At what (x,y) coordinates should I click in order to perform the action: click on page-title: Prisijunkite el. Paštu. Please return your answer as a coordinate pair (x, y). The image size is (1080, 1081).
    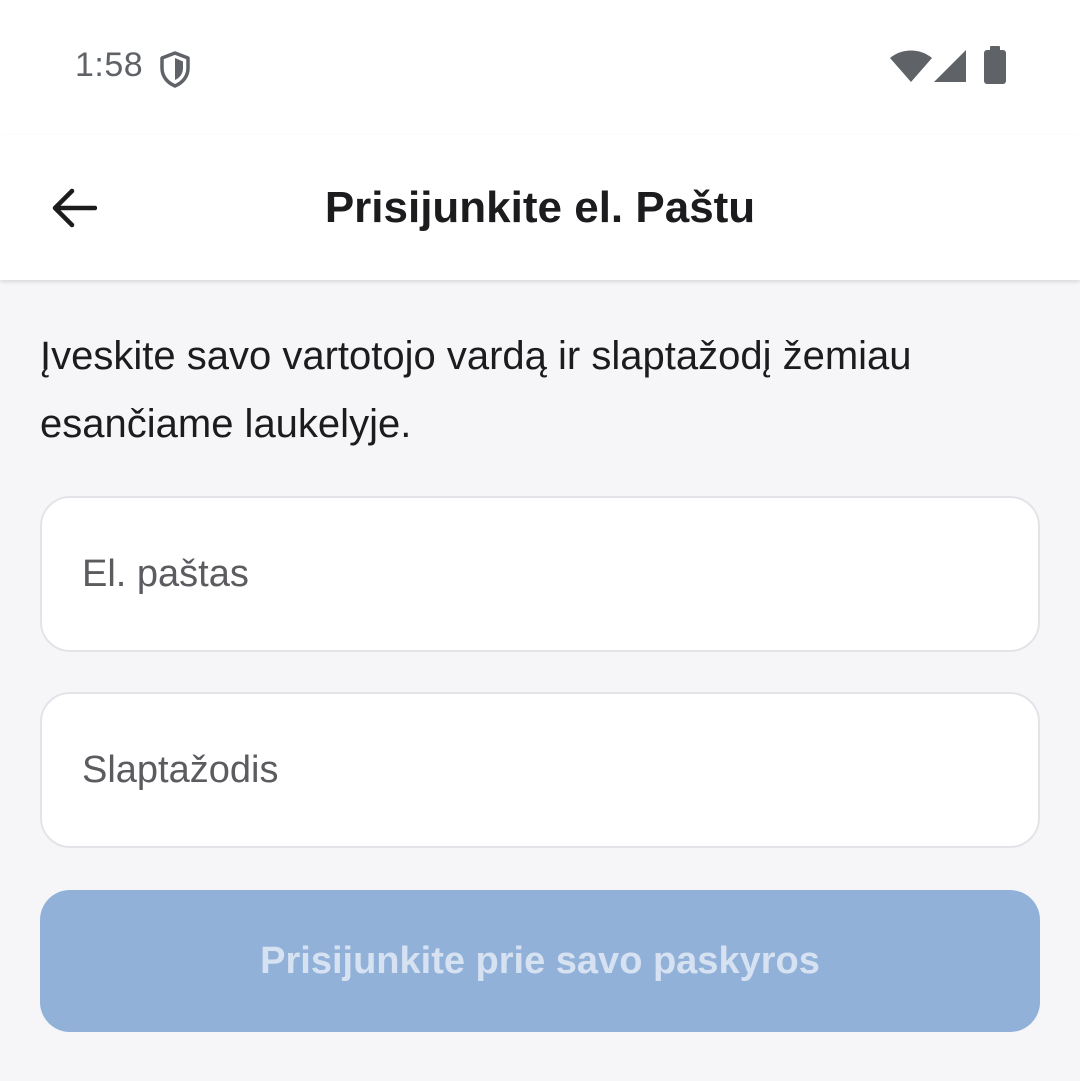
    Looking at the image, I should click on (540, 207).